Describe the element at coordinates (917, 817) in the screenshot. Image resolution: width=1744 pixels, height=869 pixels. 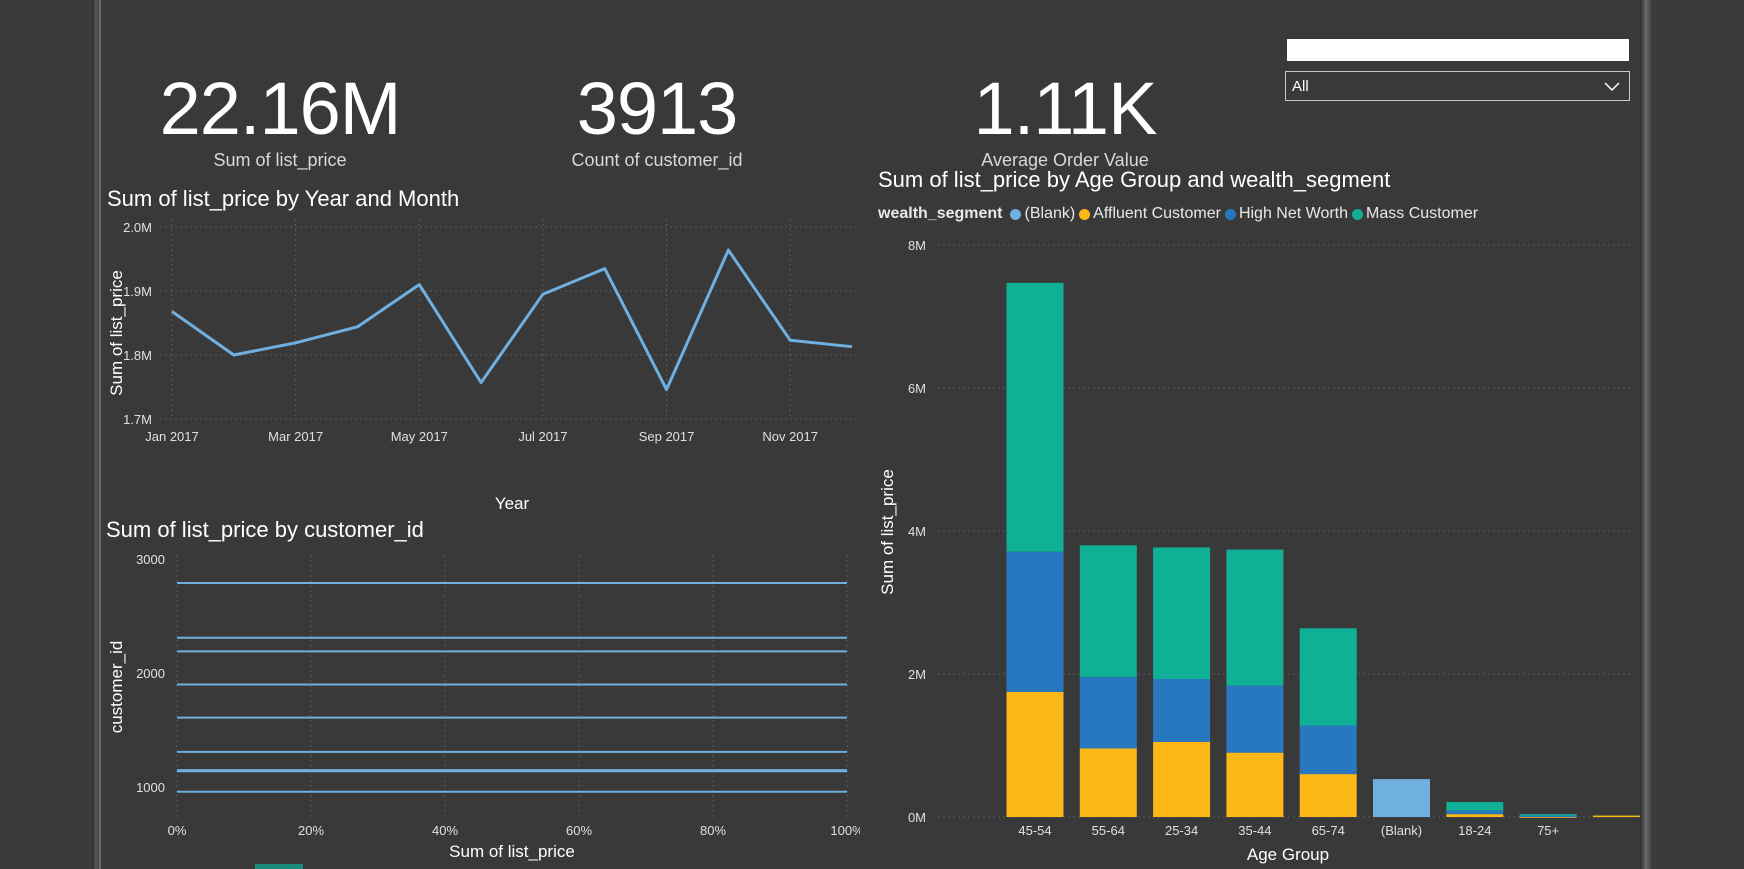
I see `y-tick-label: 0M` at that location.